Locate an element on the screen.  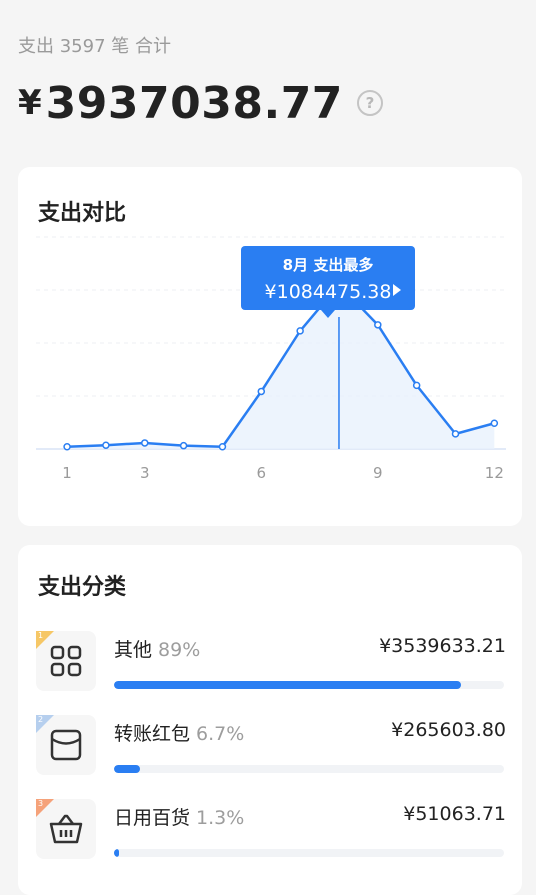
category-amount: ¥51063.71 is located at coordinates (454, 814).